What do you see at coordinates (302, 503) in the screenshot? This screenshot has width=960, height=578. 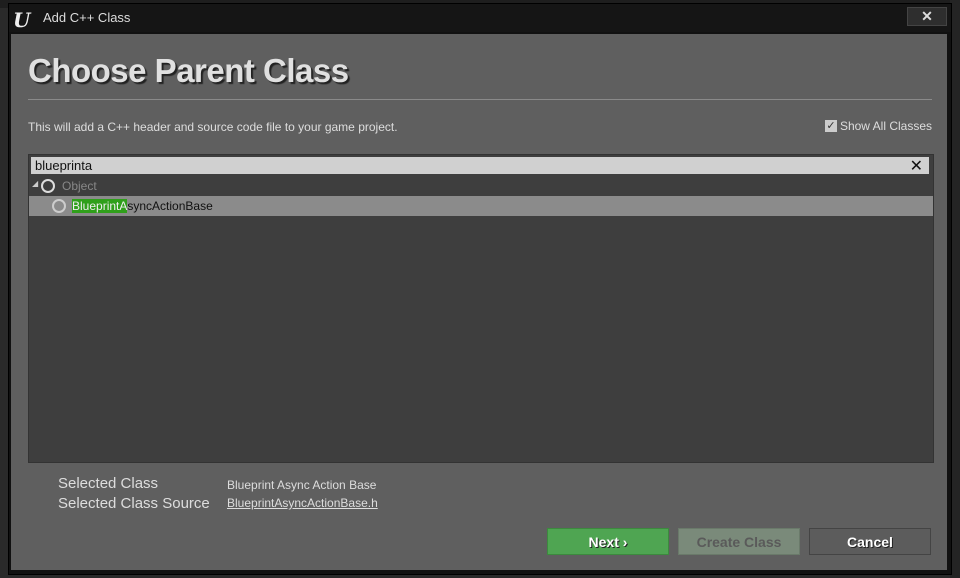 I see `selected-class-source-link: BlueprintAsyncActionBase.h` at bounding box center [302, 503].